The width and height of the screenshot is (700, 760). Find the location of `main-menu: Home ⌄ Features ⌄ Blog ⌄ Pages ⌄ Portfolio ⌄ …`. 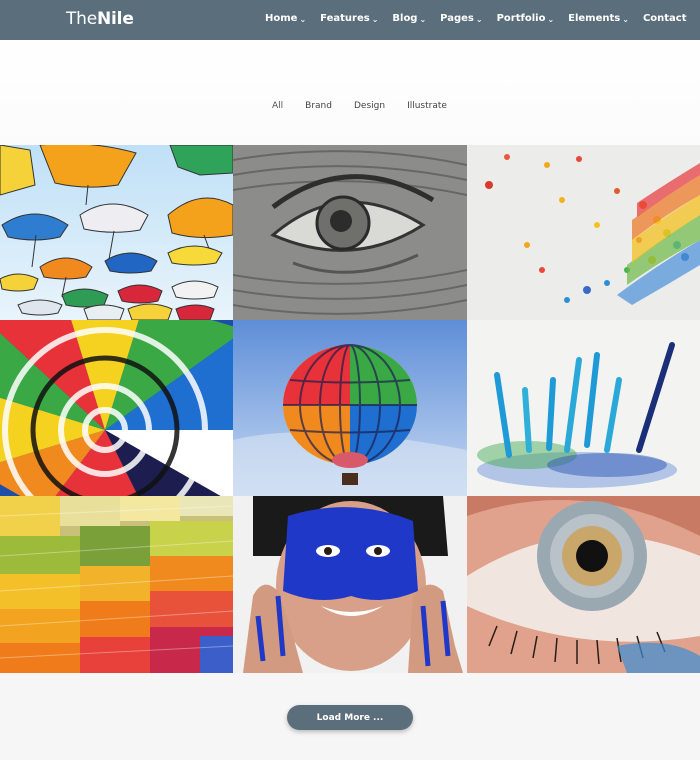

main-menu: Home ⌄ Features ⌄ Blog ⌄ Pages ⌄ Portfolio ⌄ … is located at coordinates (482, 18).